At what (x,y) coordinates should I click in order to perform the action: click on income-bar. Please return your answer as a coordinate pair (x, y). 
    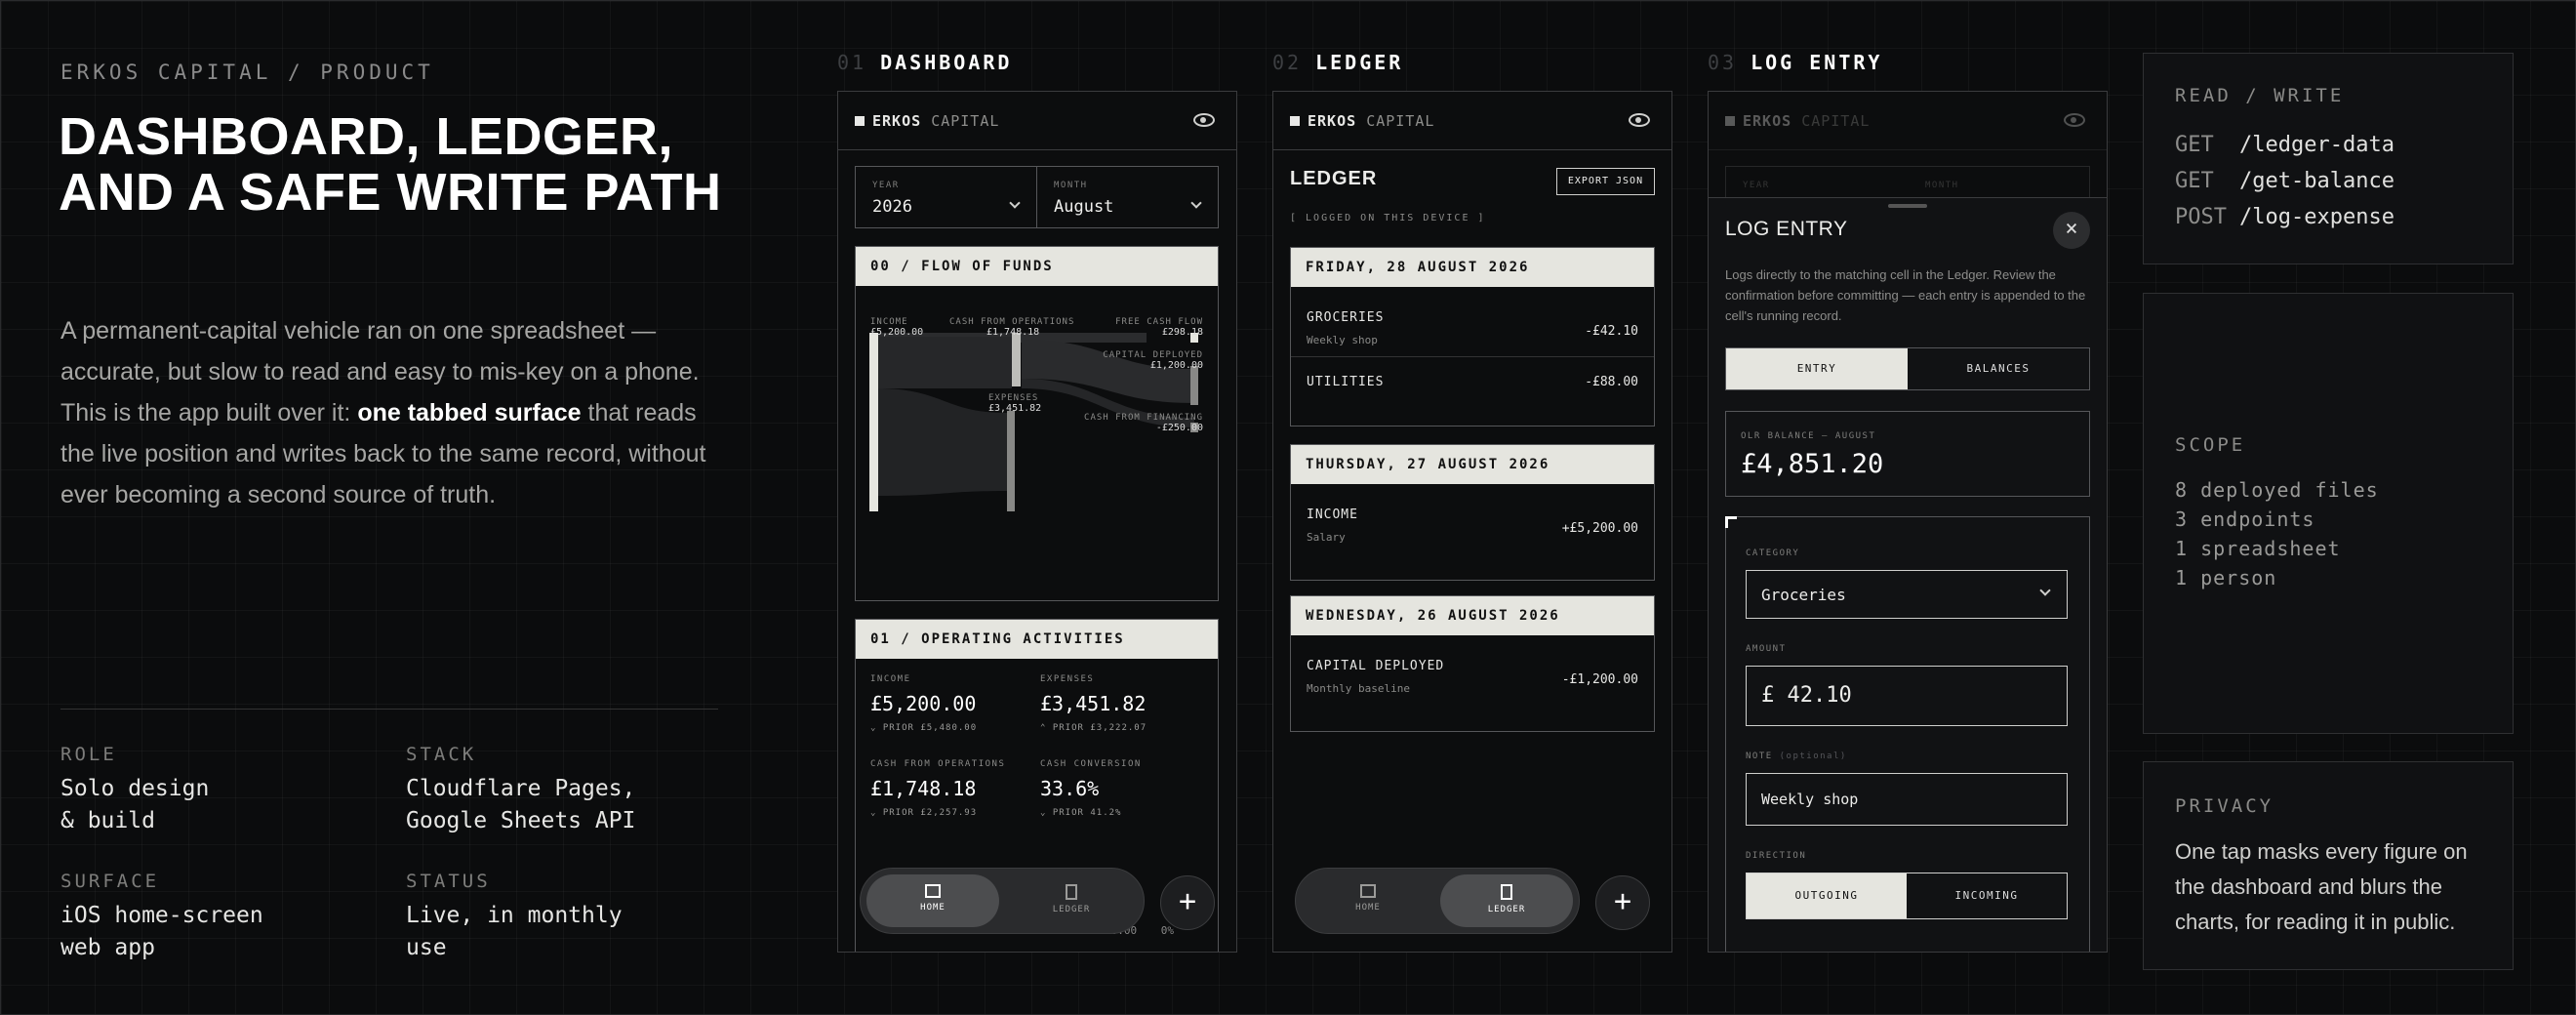
    Looking at the image, I should click on (873, 422).